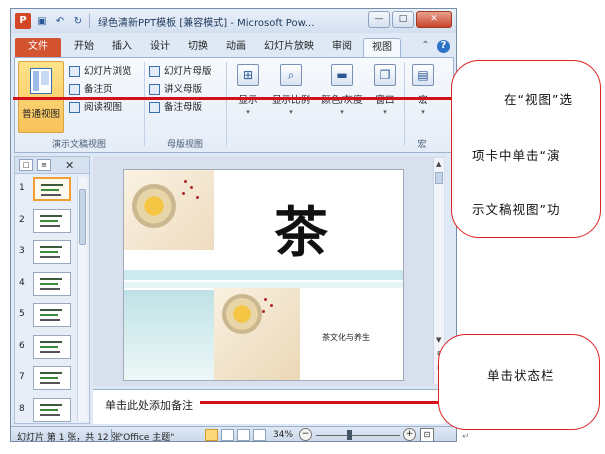 The image size is (605, 454). I want to click on slide-scroll-thumb, so click(439, 178).